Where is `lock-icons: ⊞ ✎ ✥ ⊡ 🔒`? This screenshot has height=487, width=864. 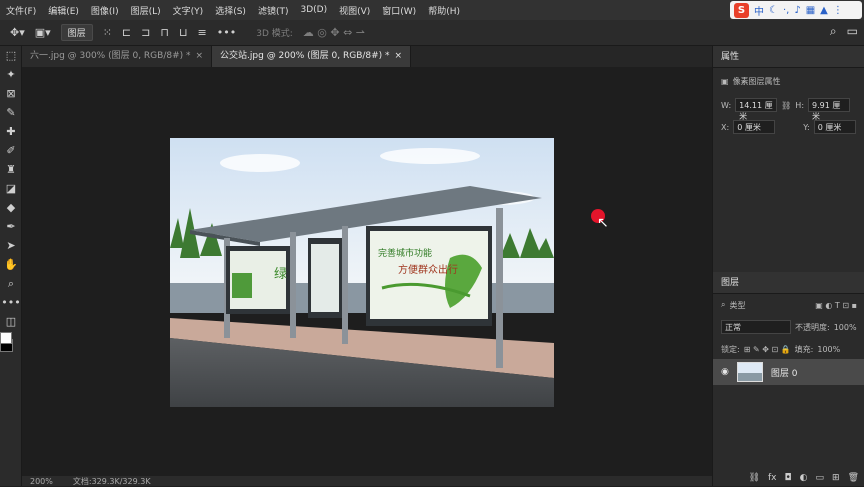 lock-icons: ⊞ ✎ ✥ ⊡ 🔒 is located at coordinates (767, 349).